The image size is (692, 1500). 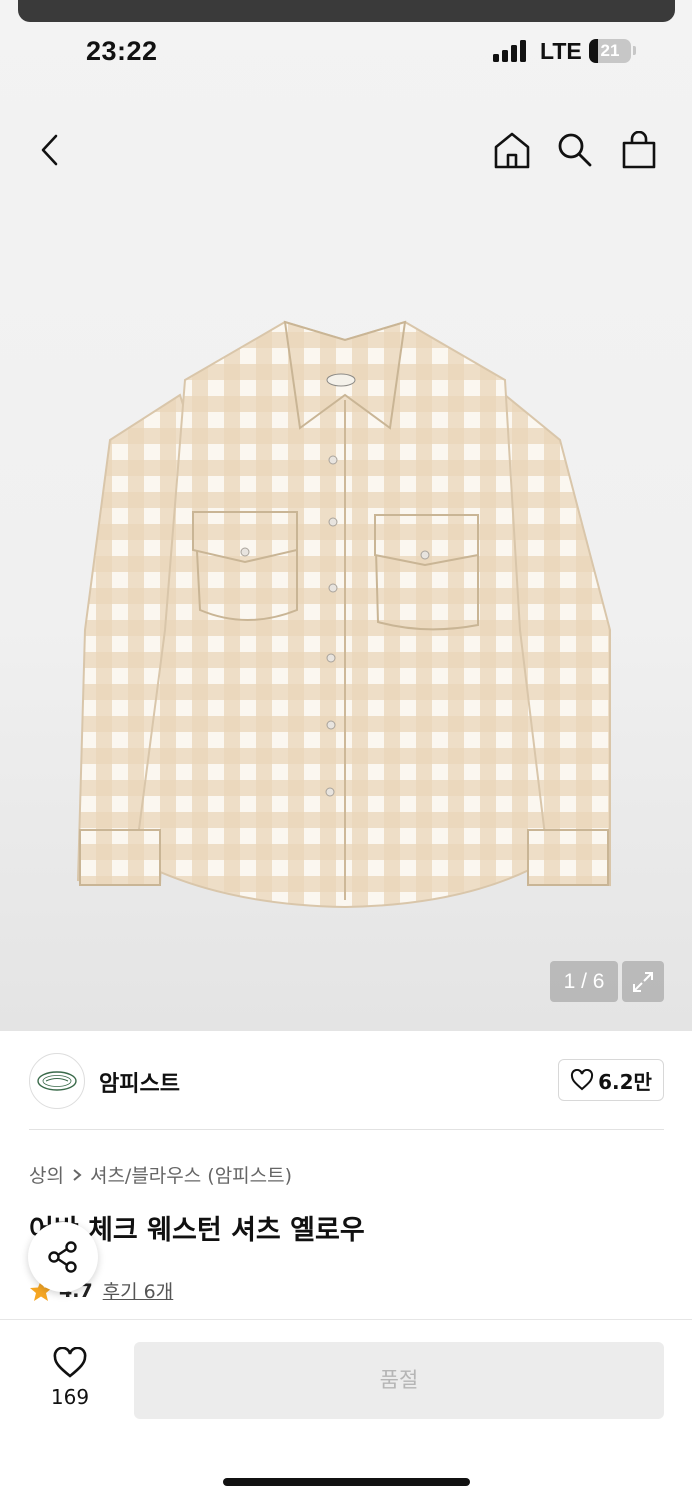 What do you see at coordinates (191, 1174) in the screenshot?
I see `breadcrumb-item-1: 셔츠/블라우스 (암피스트)` at bounding box center [191, 1174].